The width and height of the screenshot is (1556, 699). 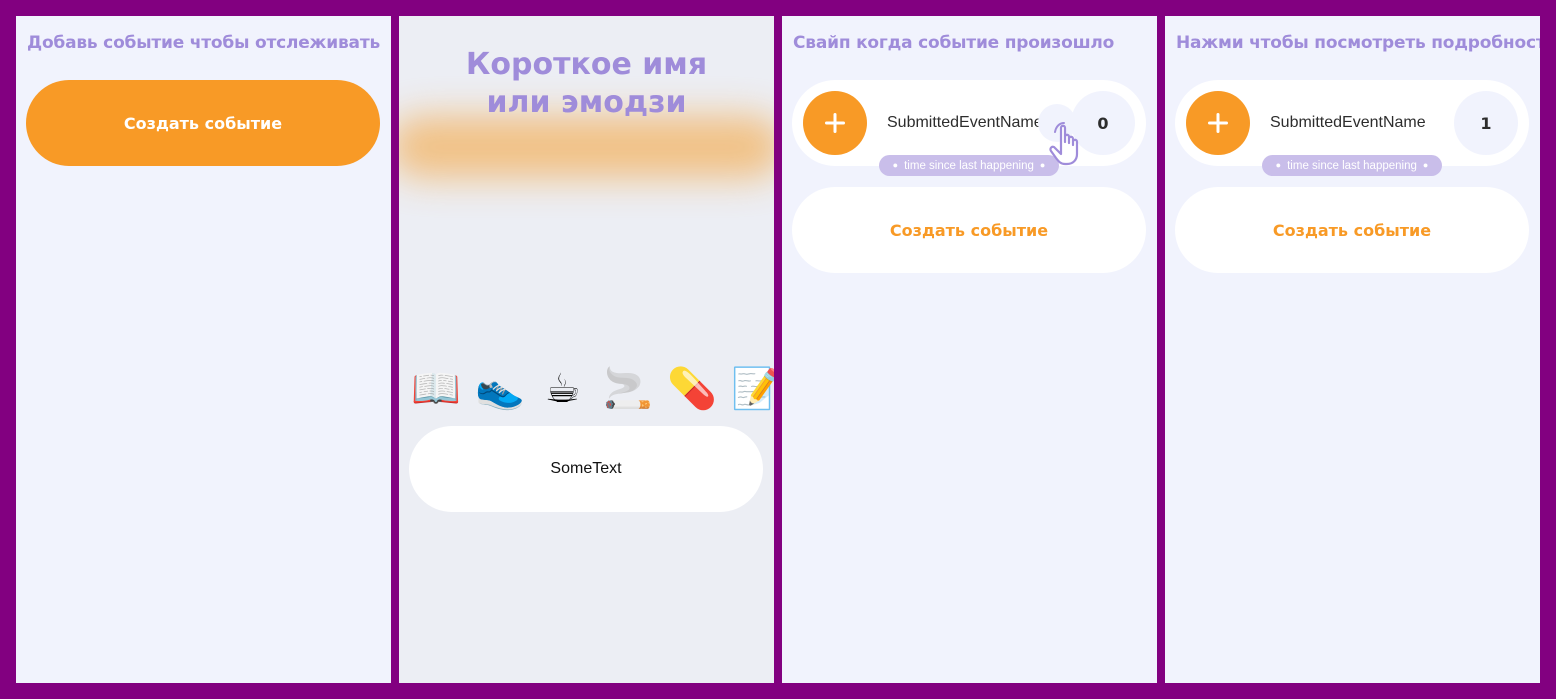 What do you see at coordinates (954, 43) in the screenshot?
I see `hint-text: Свайп когда событие произошло` at bounding box center [954, 43].